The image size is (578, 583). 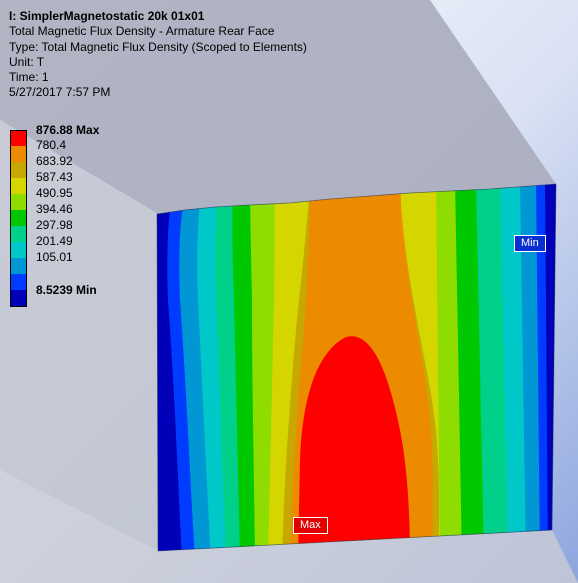 What do you see at coordinates (54, 257) in the screenshot?
I see `legend-level-label: 105.01` at bounding box center [54, 257].